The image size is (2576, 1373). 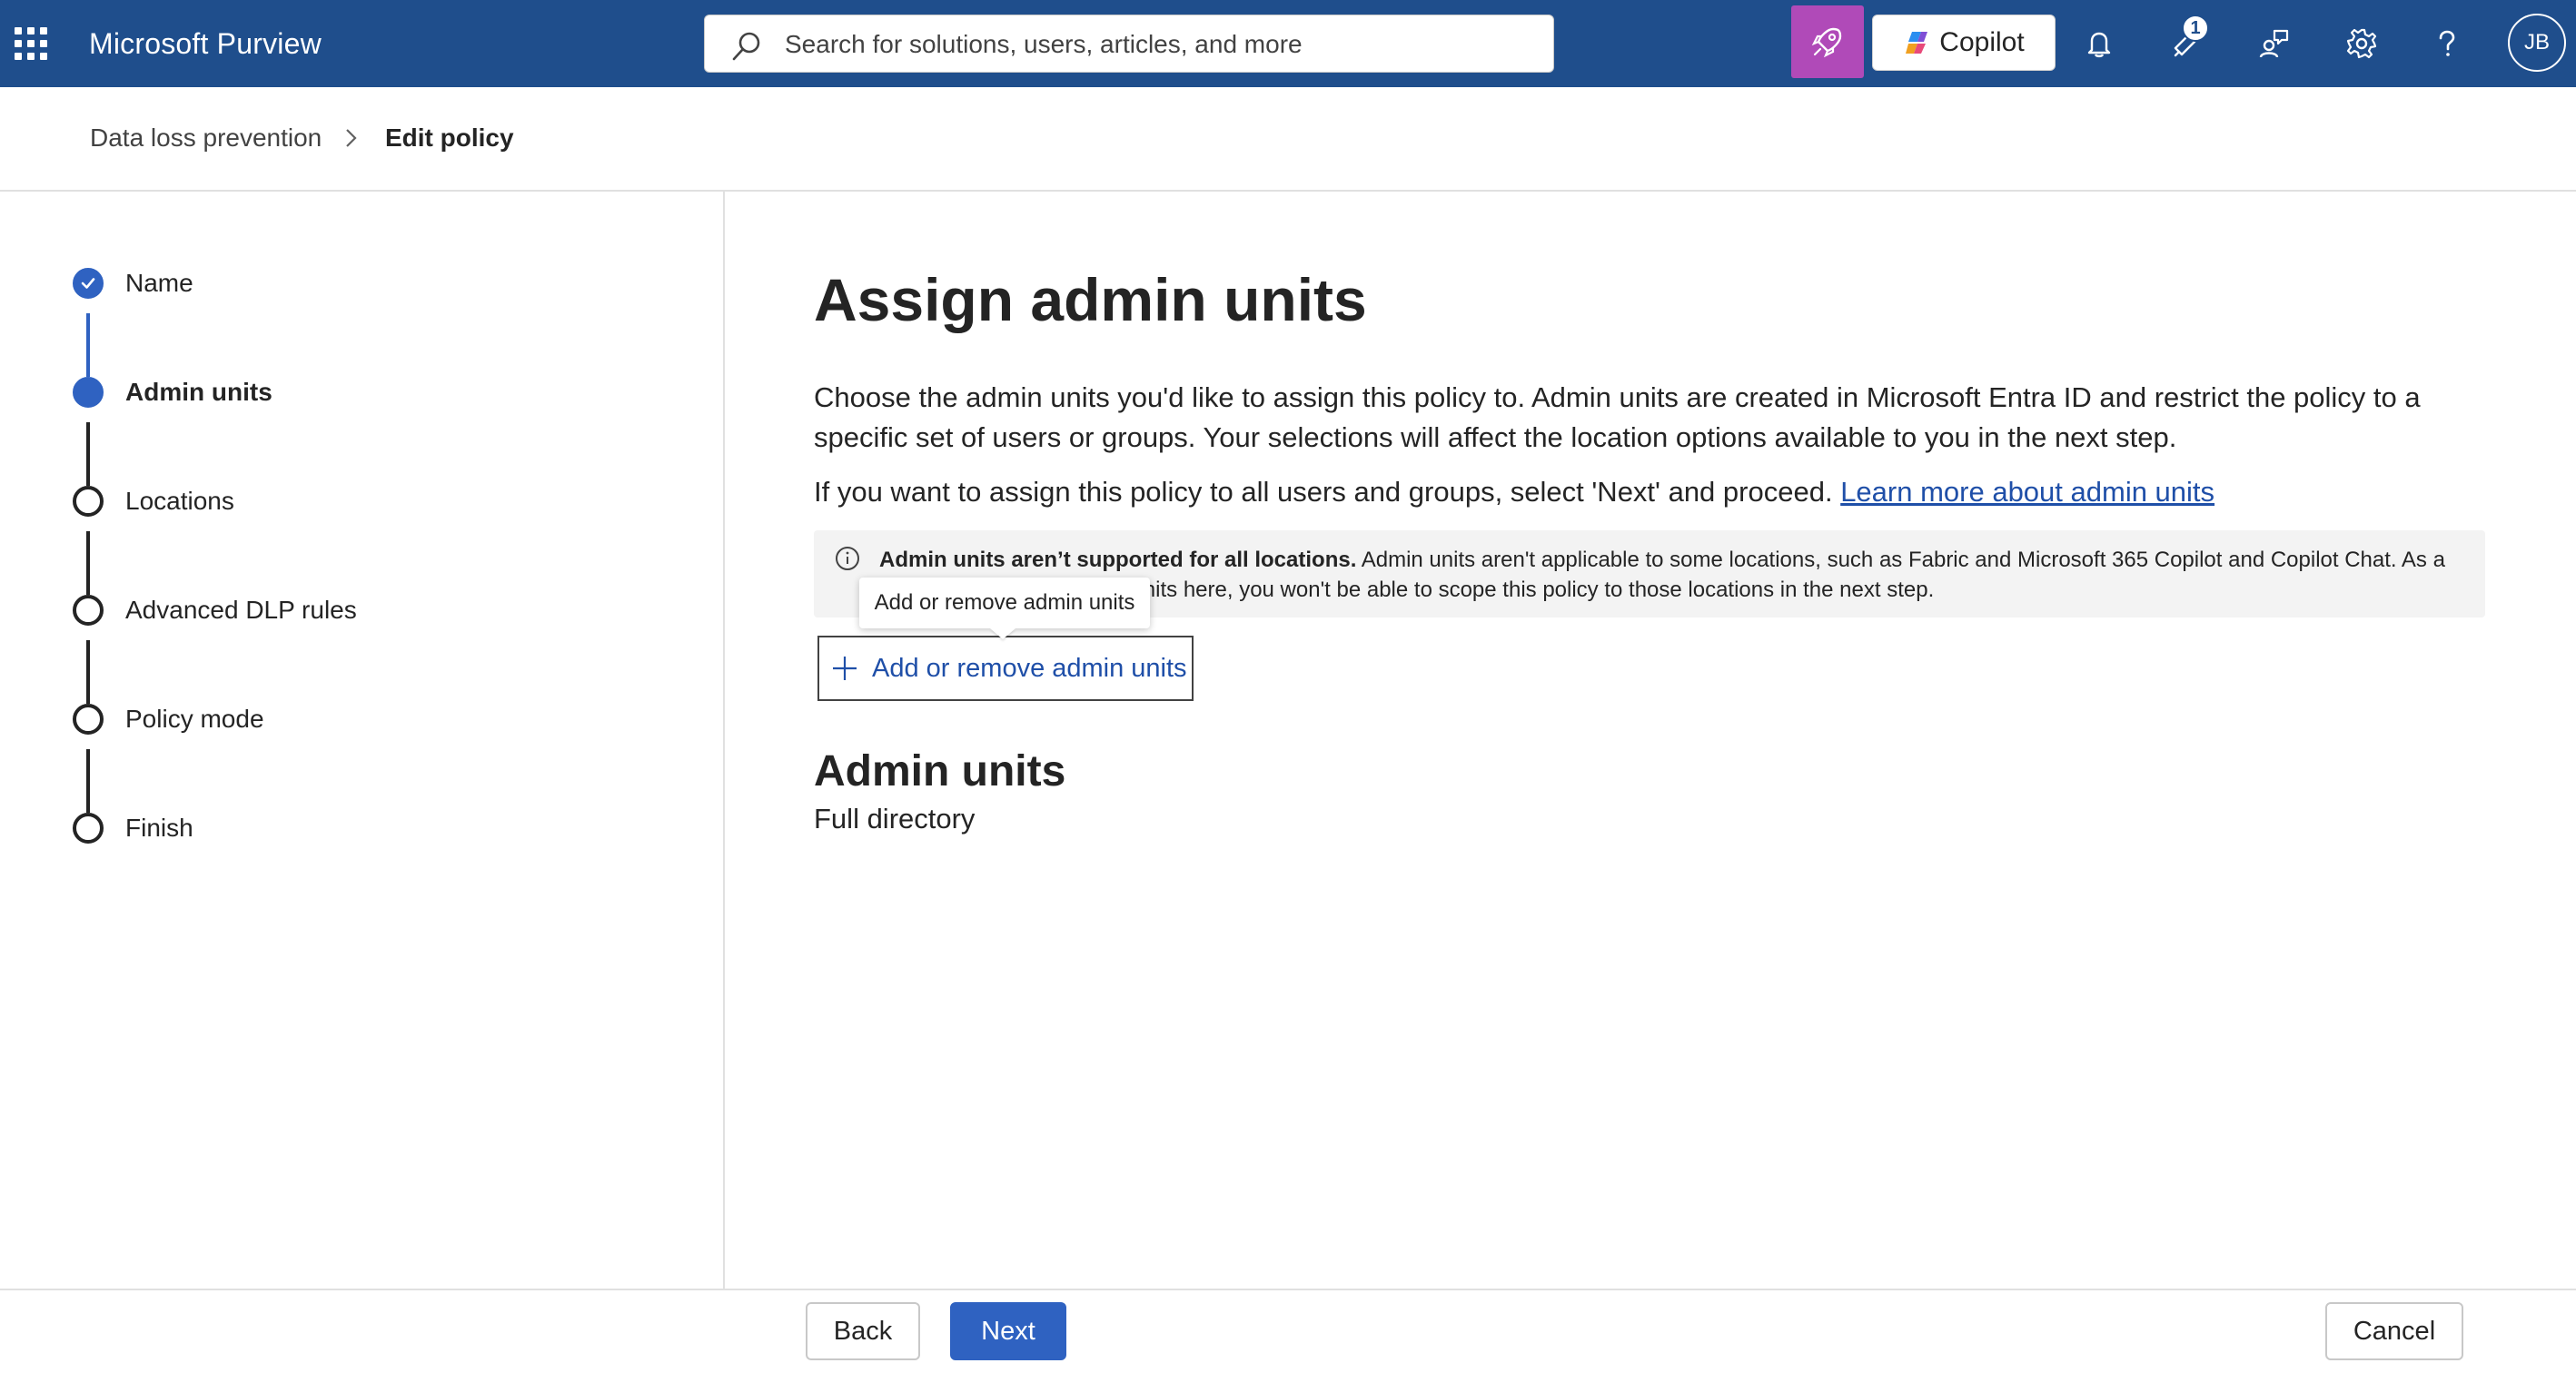 What do you see at coordinates (241, 610) in the screenshot?
I see `step-label: Advanced DLP rules` at bounding box center [241, 610].